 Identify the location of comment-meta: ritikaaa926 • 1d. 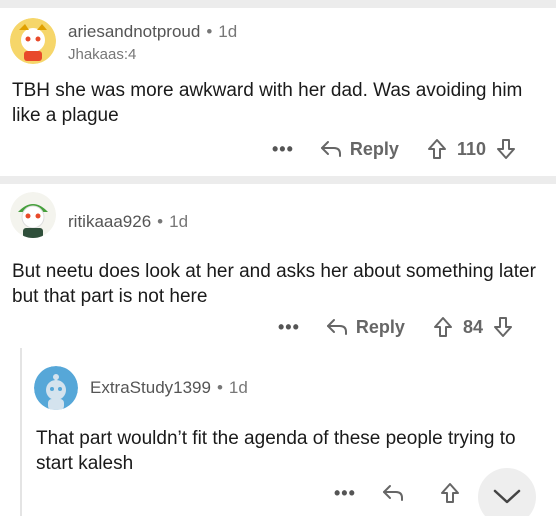
(128, 222).